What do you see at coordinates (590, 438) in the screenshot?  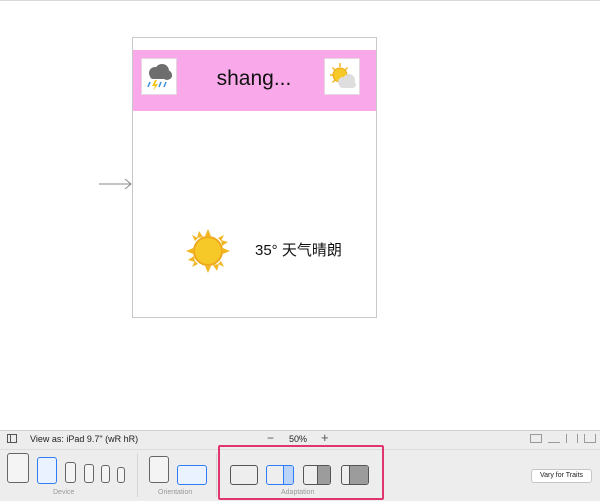 I see `resolve-issues-icon` at bounding box center [590, 438].